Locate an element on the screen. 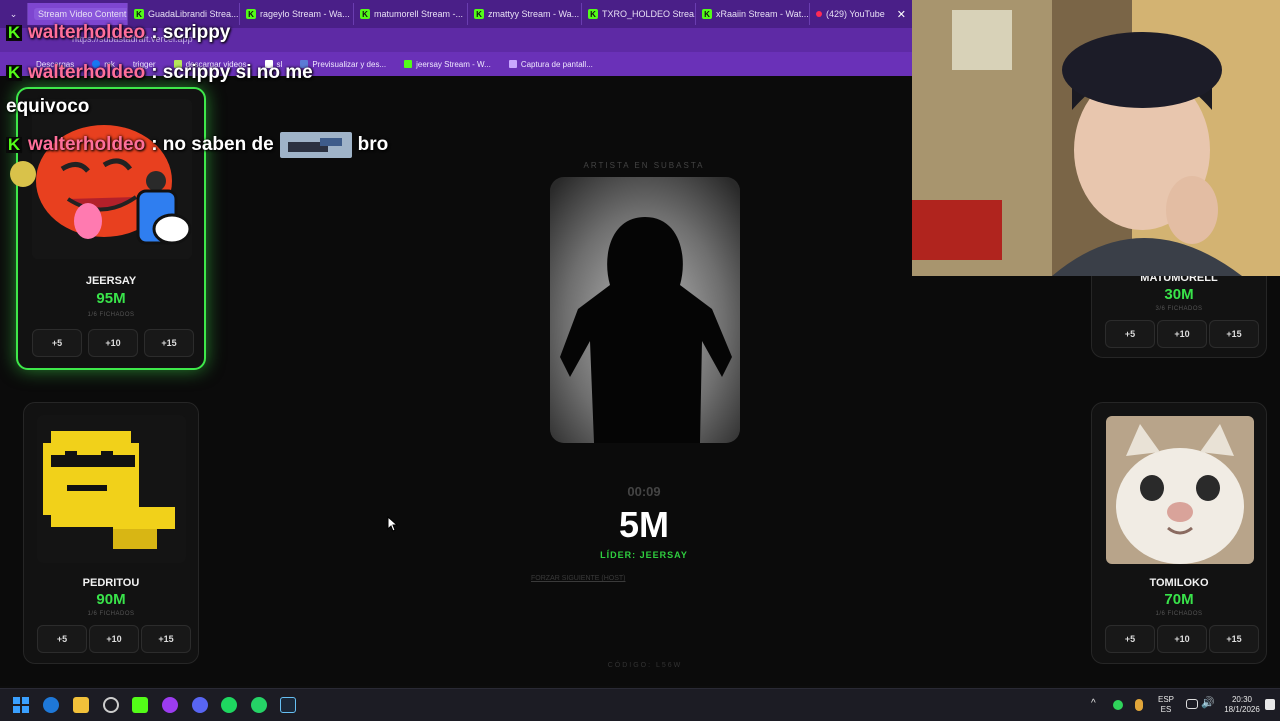 The image size is (1280, 721). tab-rageylo: K rageylo Stream - Wa... ✕ is located at coordinates (297, 14).